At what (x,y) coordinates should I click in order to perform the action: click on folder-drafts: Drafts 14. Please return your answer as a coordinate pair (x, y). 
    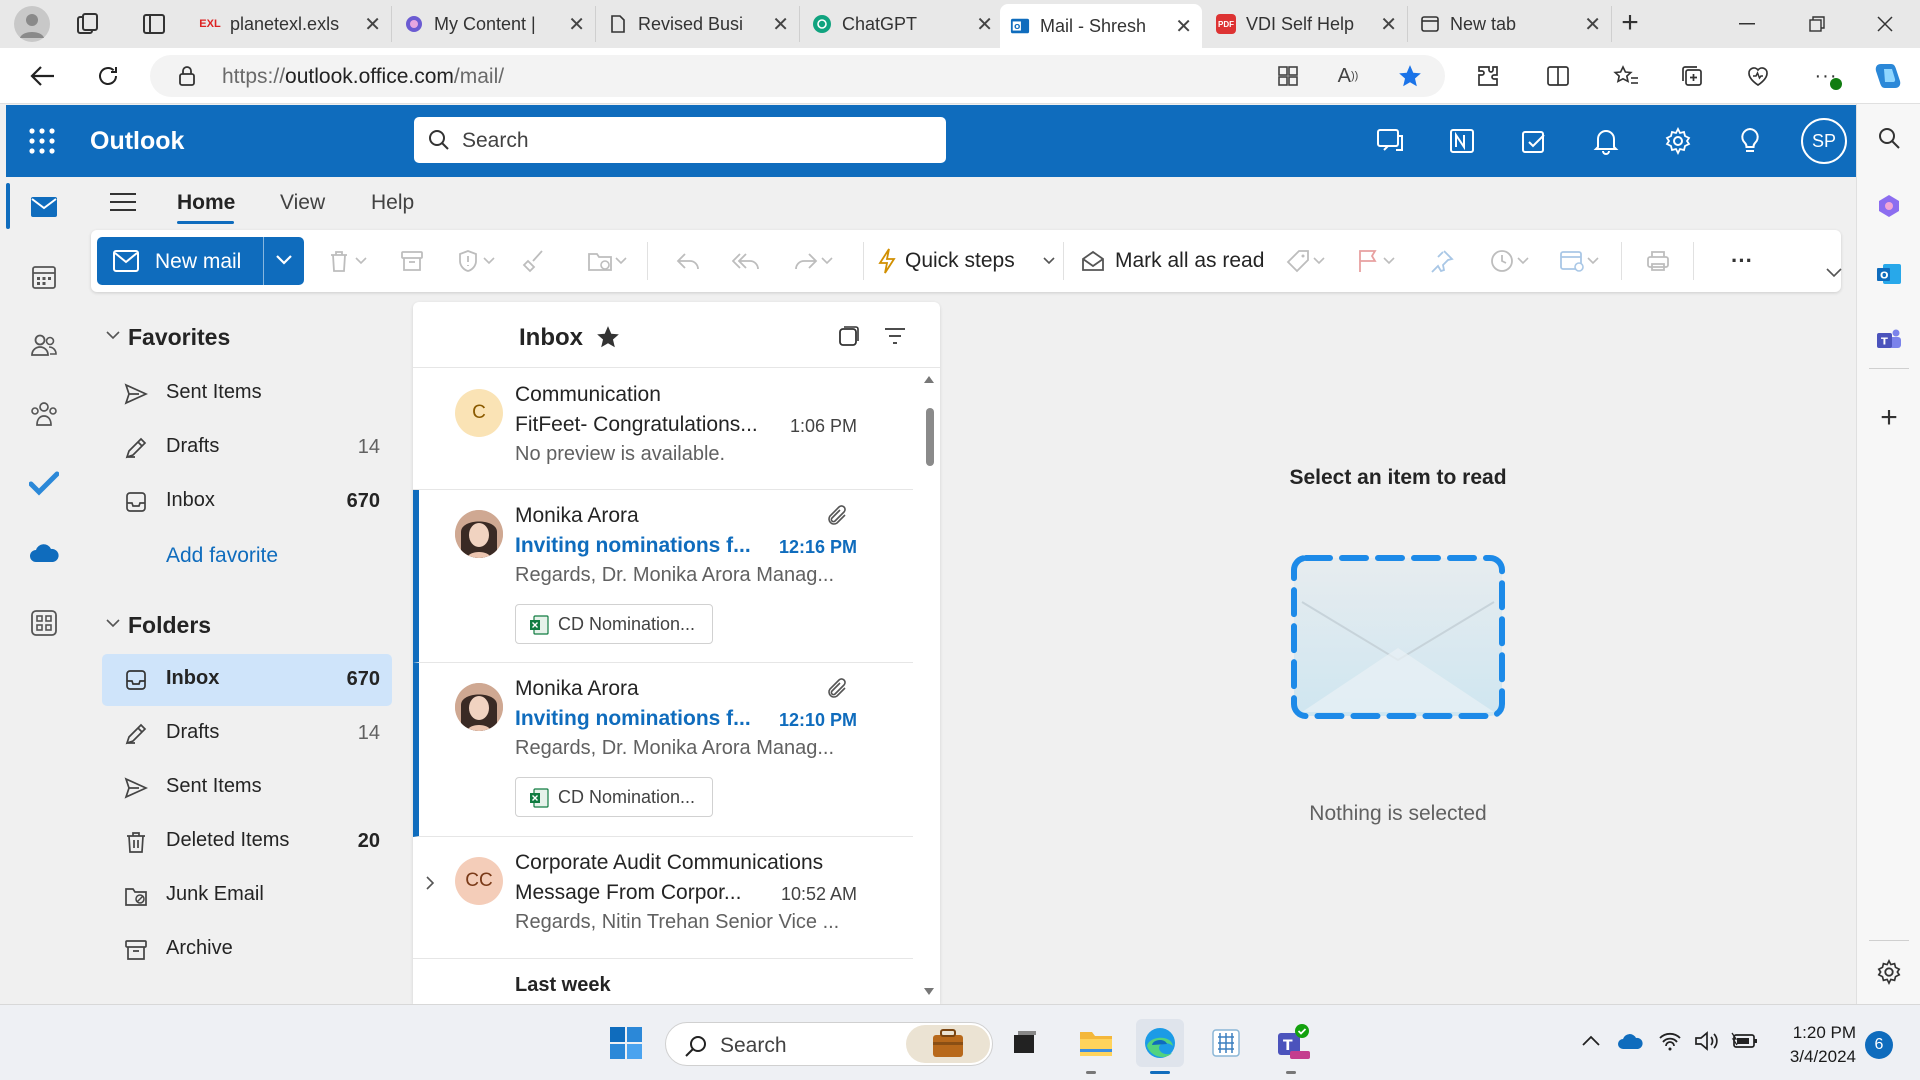
    Looking at the image, I should click on (247, 734).